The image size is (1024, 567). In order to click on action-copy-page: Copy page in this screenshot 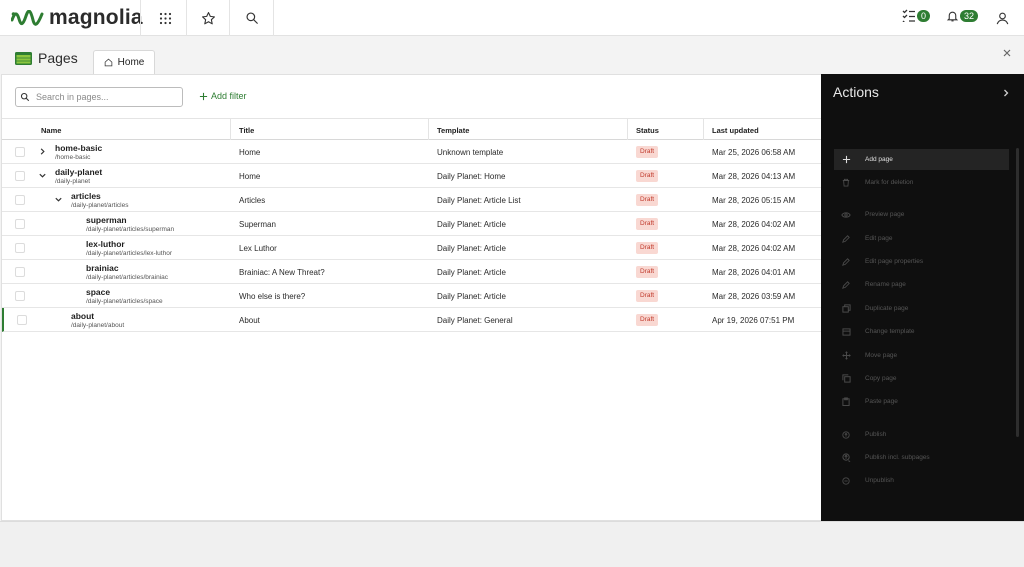, I will do `click(921, 378)`.